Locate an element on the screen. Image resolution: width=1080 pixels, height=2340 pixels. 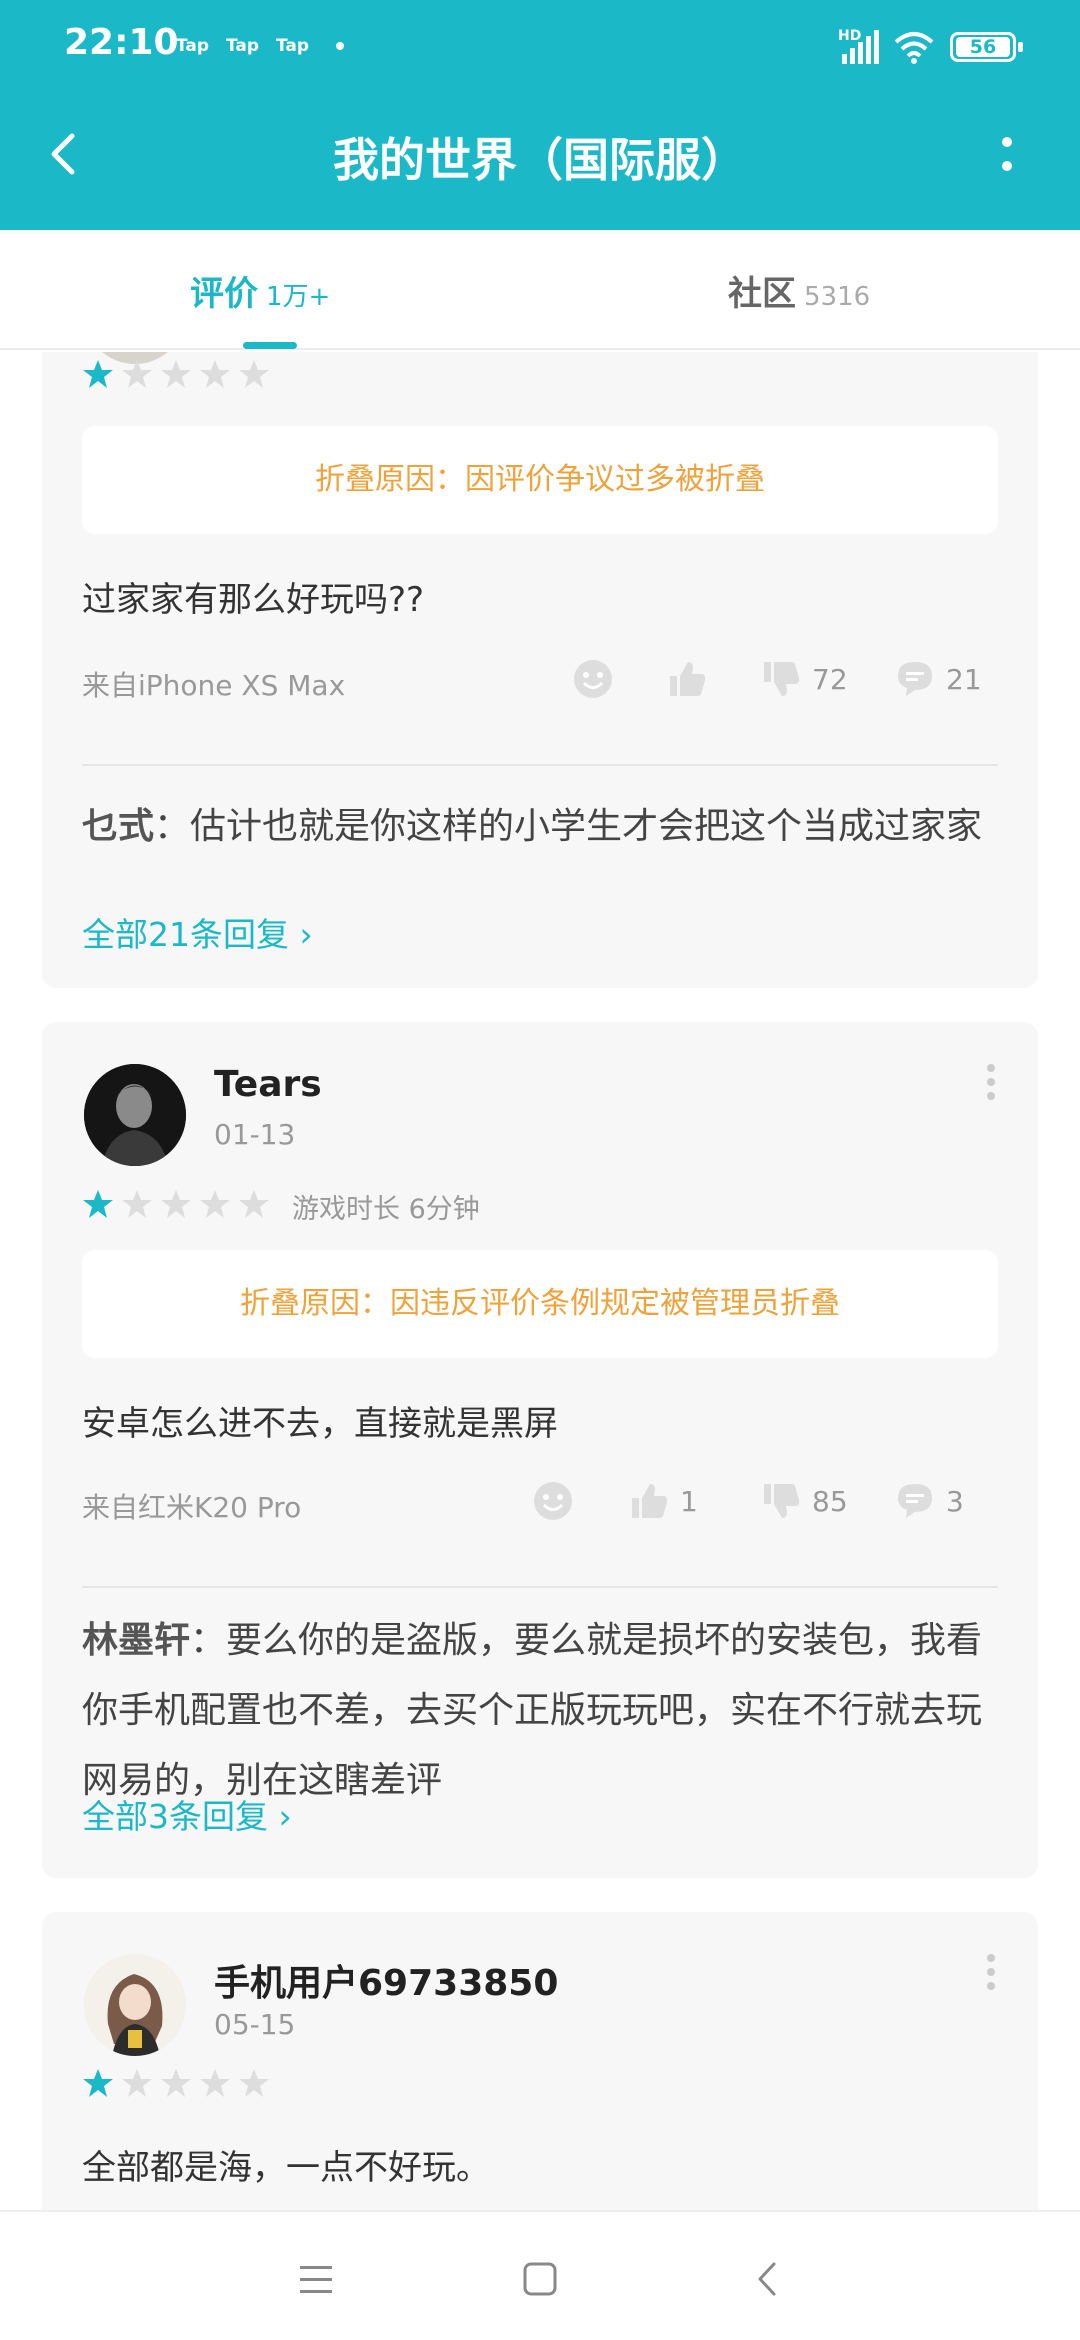
comment-button: 3 is located at coordinates (929, 1501).